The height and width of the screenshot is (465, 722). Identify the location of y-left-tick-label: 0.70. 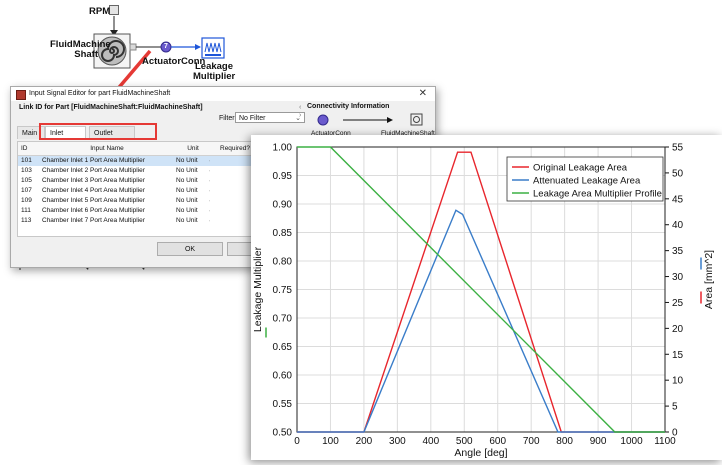
(283, 319).